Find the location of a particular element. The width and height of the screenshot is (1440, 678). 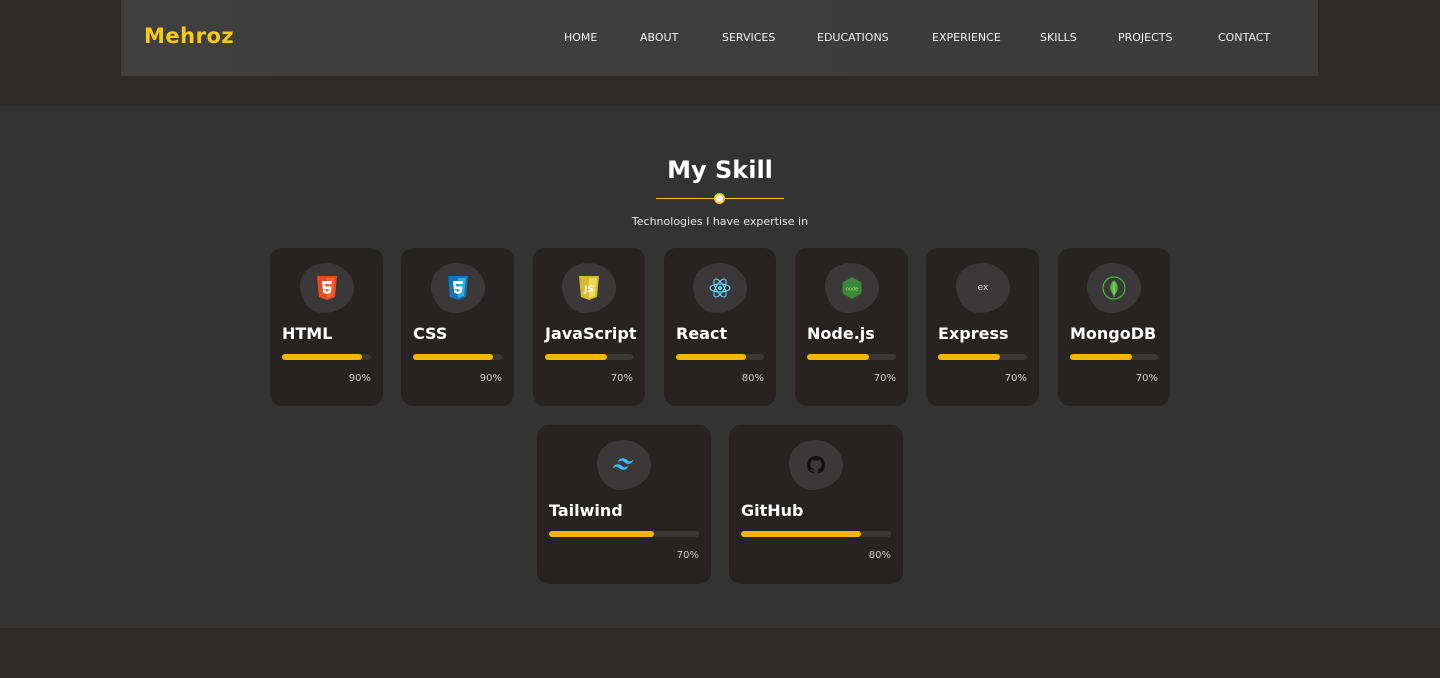

skill-card-html: HTML 90% is located at coordinates (326, 327).